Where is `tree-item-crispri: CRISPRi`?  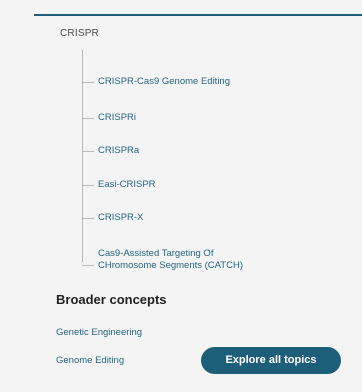
tree-item-crispri: CRISPRi is located at coordinates (109, 118).